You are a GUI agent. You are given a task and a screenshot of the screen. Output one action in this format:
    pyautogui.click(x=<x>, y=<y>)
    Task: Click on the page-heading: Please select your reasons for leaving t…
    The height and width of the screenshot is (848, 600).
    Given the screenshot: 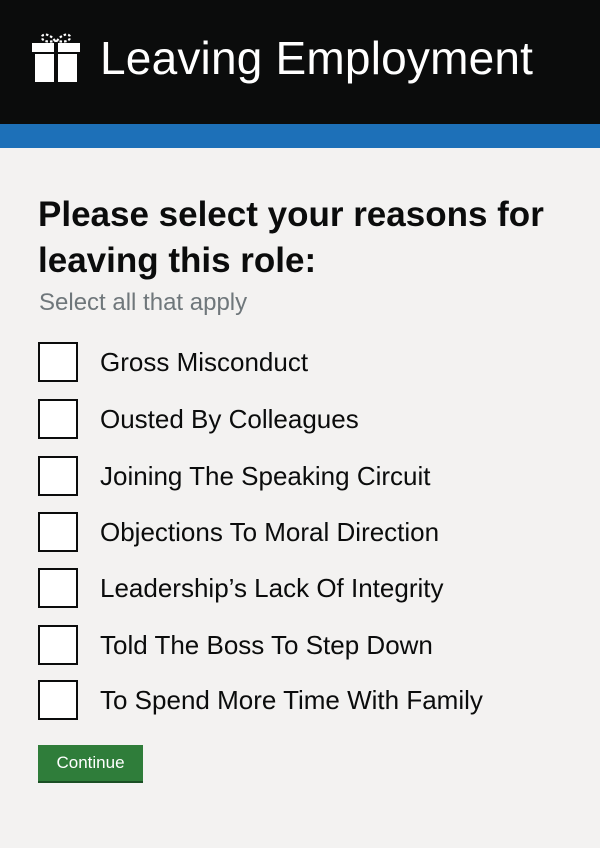 What is the action you would take?
    pyautogui.click(x=291, y=237)
    